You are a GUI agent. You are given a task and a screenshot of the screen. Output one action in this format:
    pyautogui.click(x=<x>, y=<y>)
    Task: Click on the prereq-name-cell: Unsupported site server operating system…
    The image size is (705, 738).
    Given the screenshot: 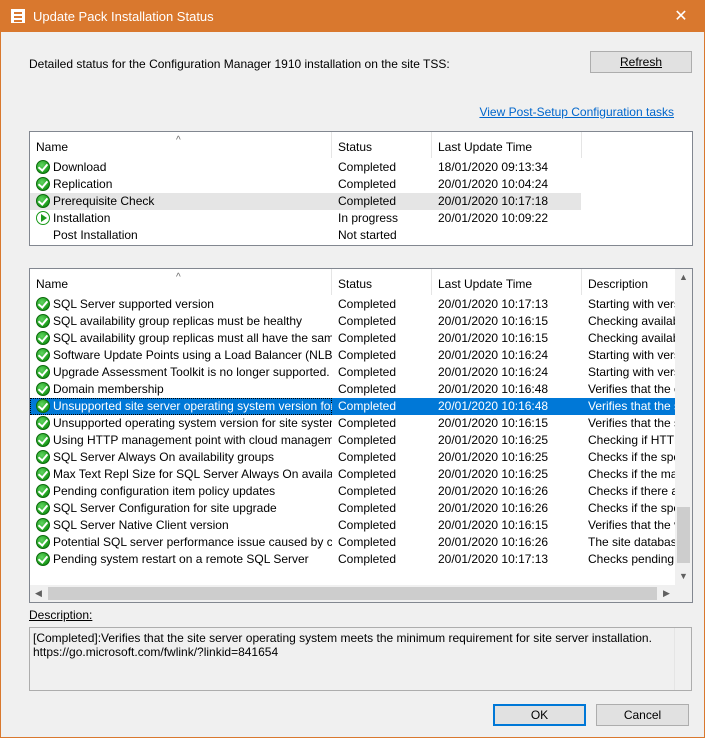 What is the action you would take?
    pyautogui.click(x=181, y=406)
    